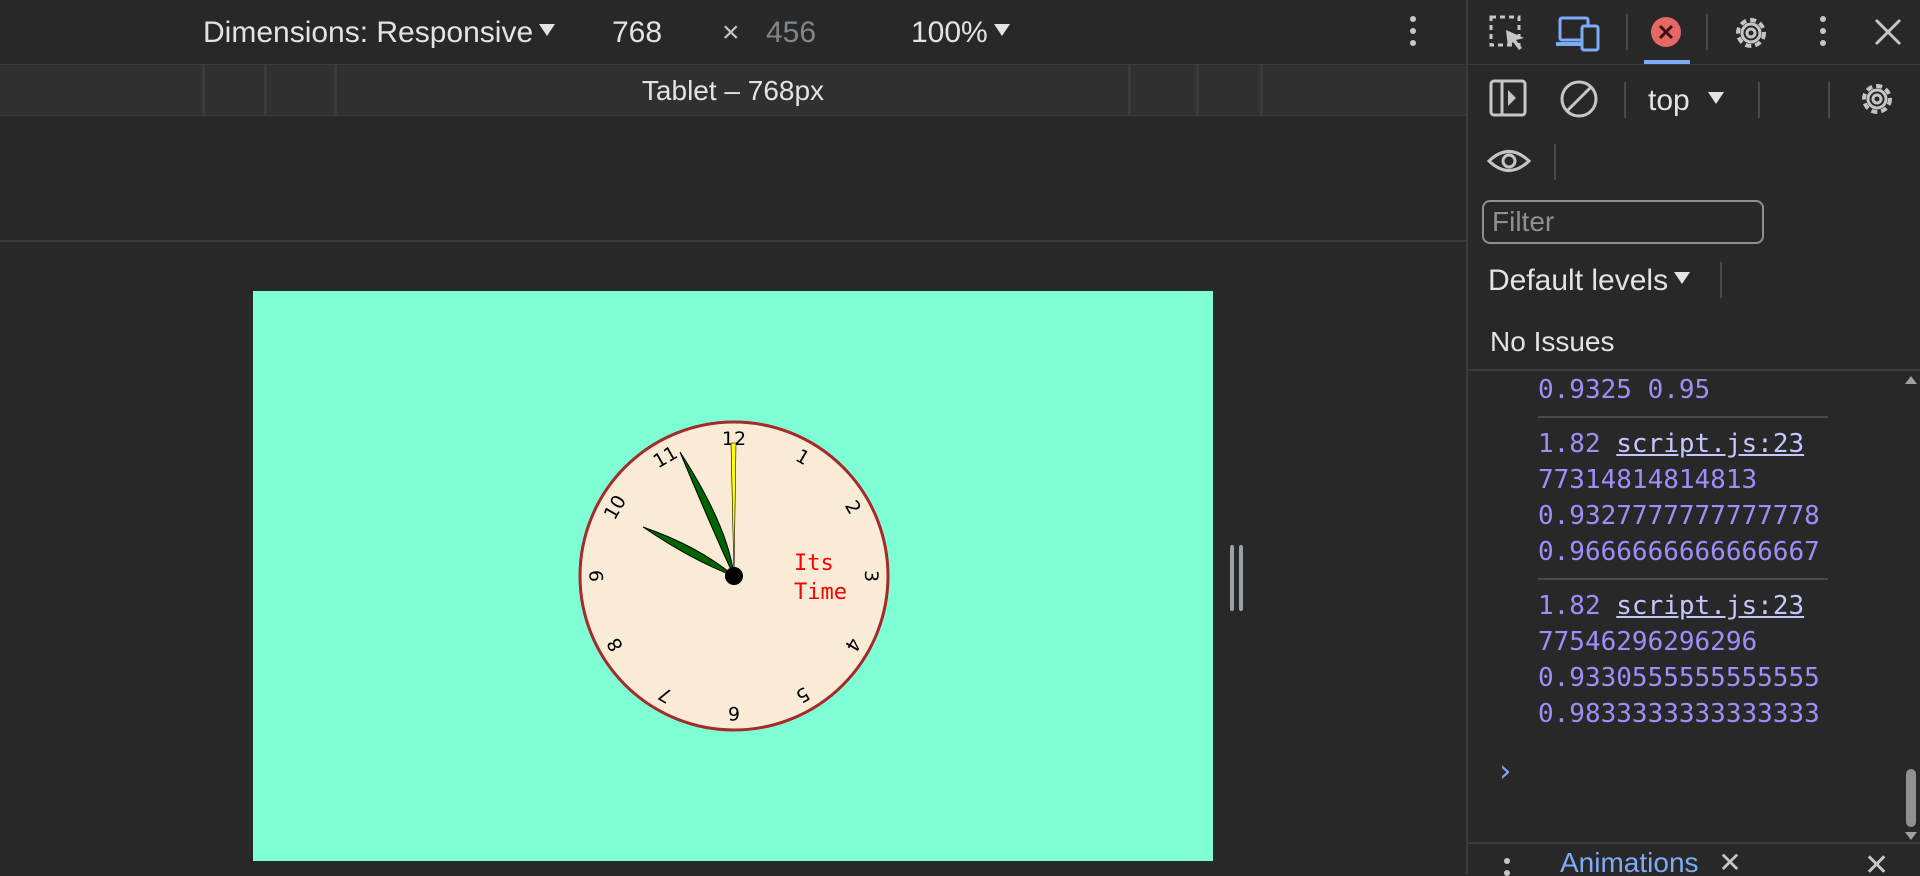 The height and width of the screenshot is (876, 1920). Describe the element at coordinates (1508, 33) in the screenshot. I see `inspect-element-icon` at that location.